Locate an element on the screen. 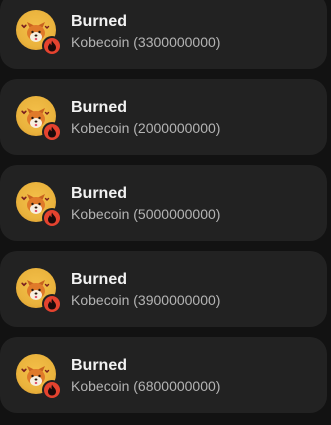 The width and height of the screenshot is (331, 425). transaction-details: Kobecoin (6800000000) is located at coordinates (146, 386).